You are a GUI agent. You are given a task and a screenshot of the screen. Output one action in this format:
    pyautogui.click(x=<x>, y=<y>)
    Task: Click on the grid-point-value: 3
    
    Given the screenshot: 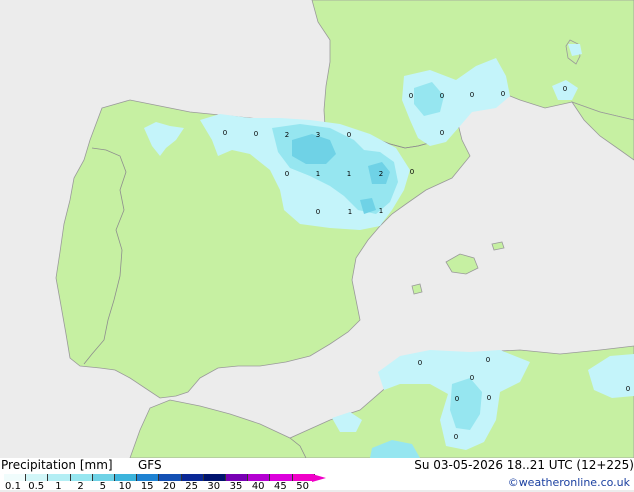 What is the action you would take?
    pyautogui.click(x=318, y=135)
    